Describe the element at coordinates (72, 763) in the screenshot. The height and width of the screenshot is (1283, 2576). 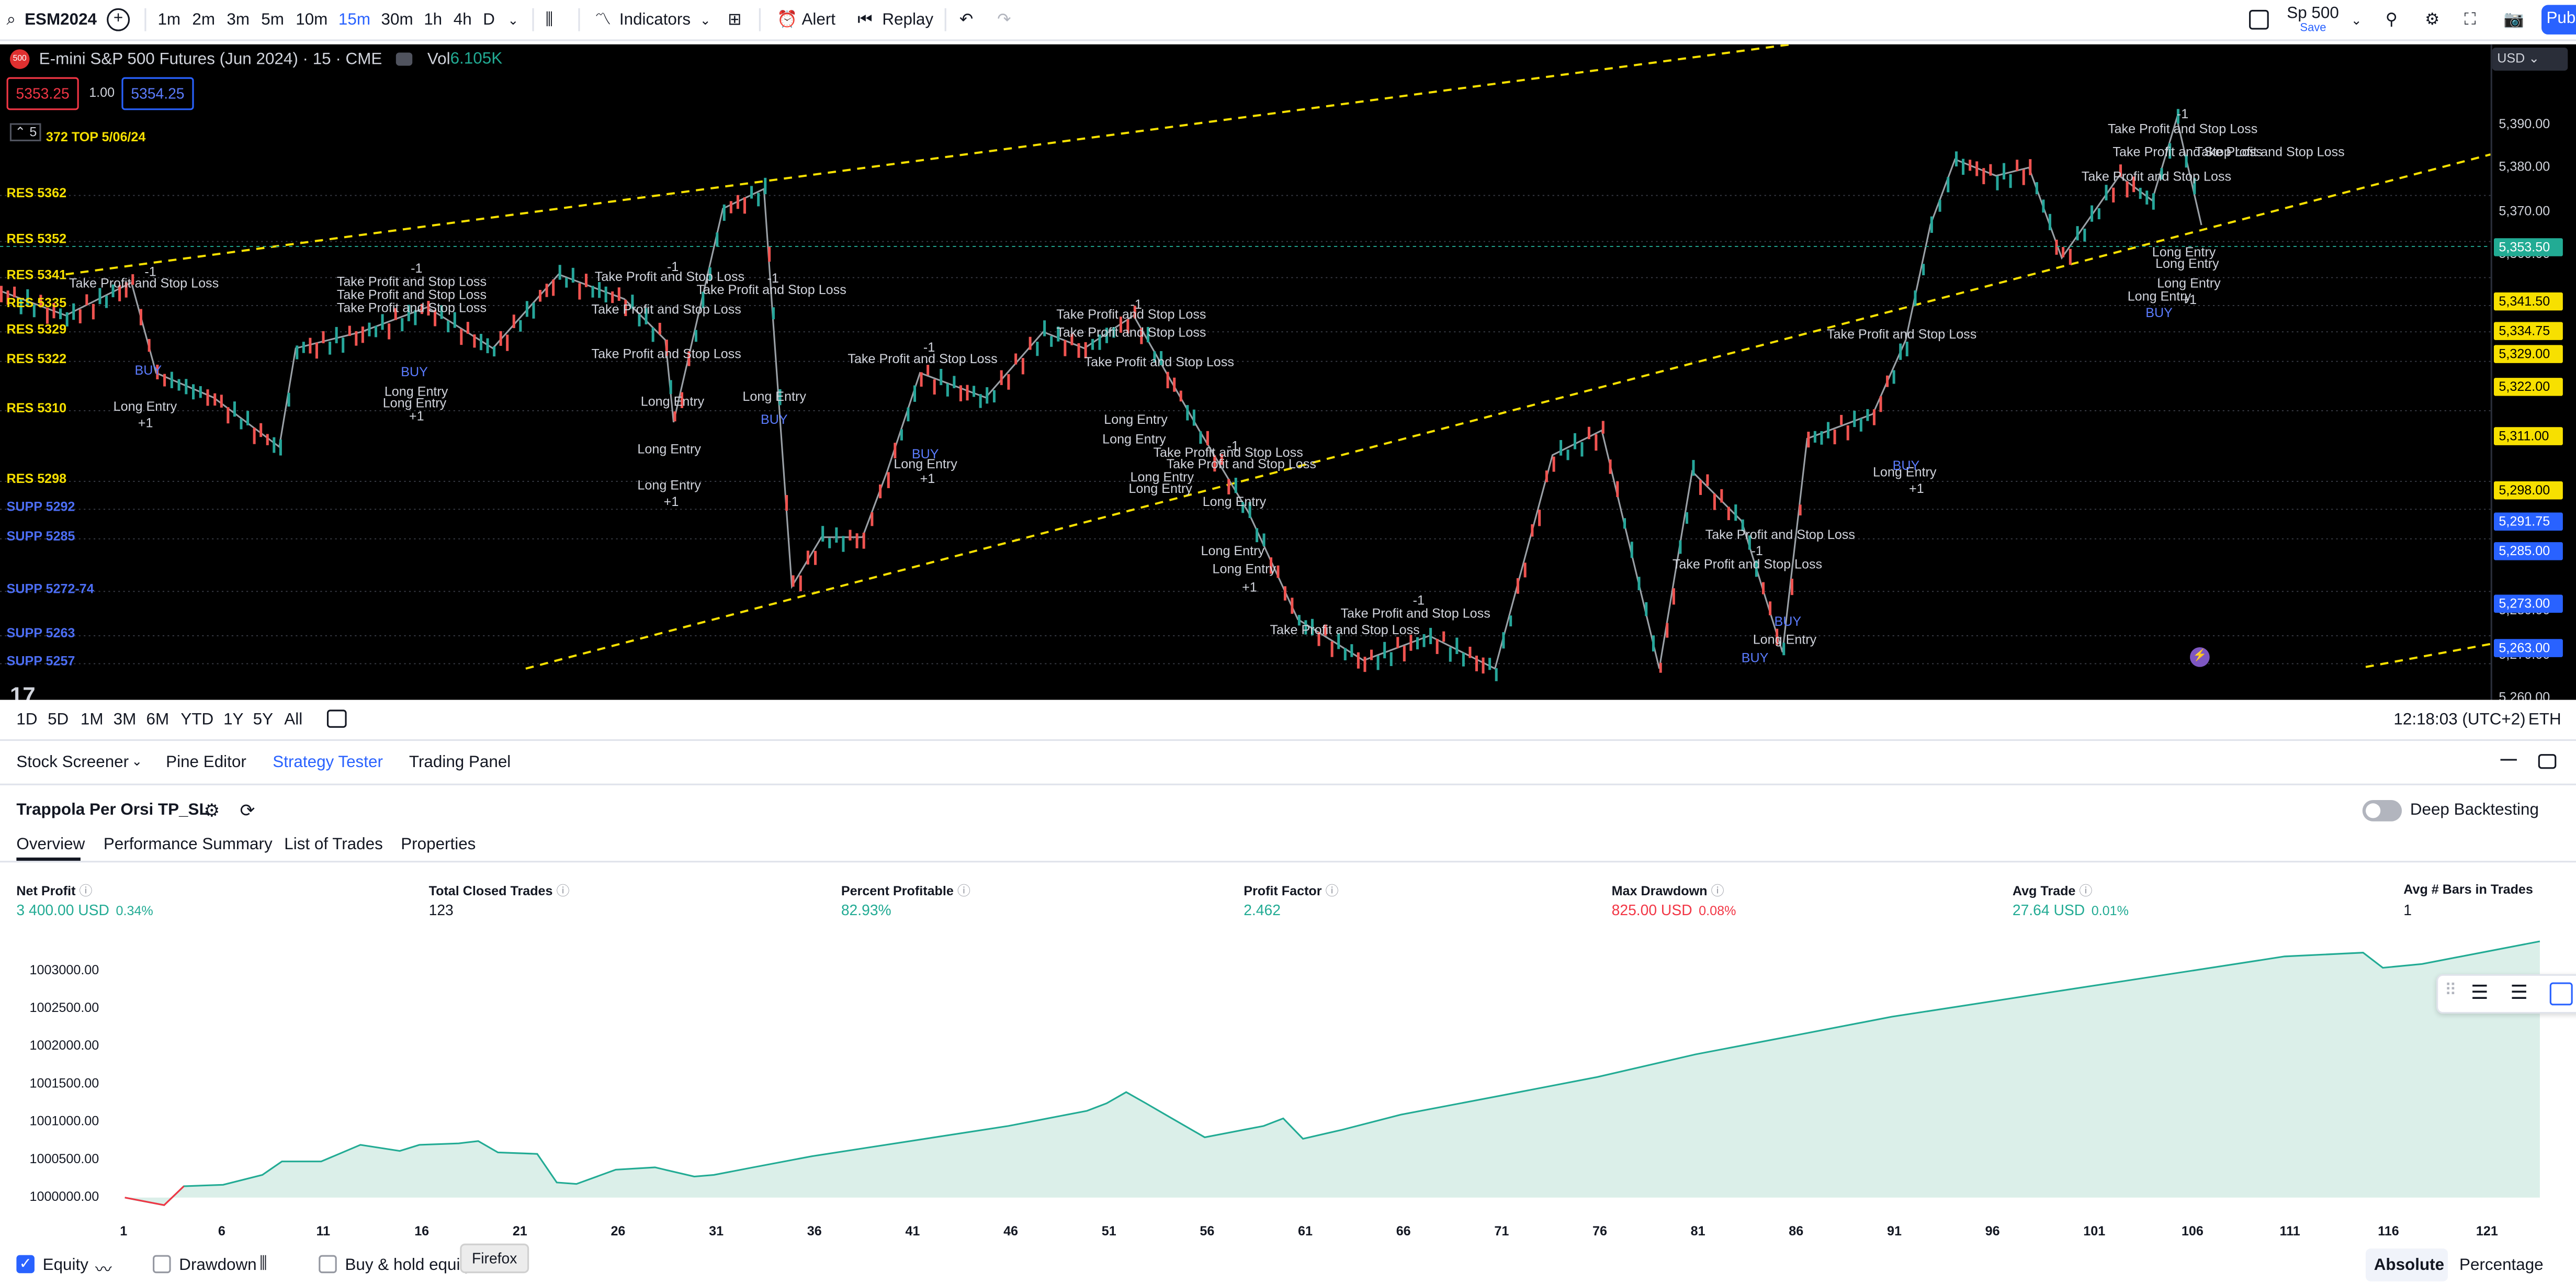
I see `tab-stock-screener: Stock Screener` at that location.